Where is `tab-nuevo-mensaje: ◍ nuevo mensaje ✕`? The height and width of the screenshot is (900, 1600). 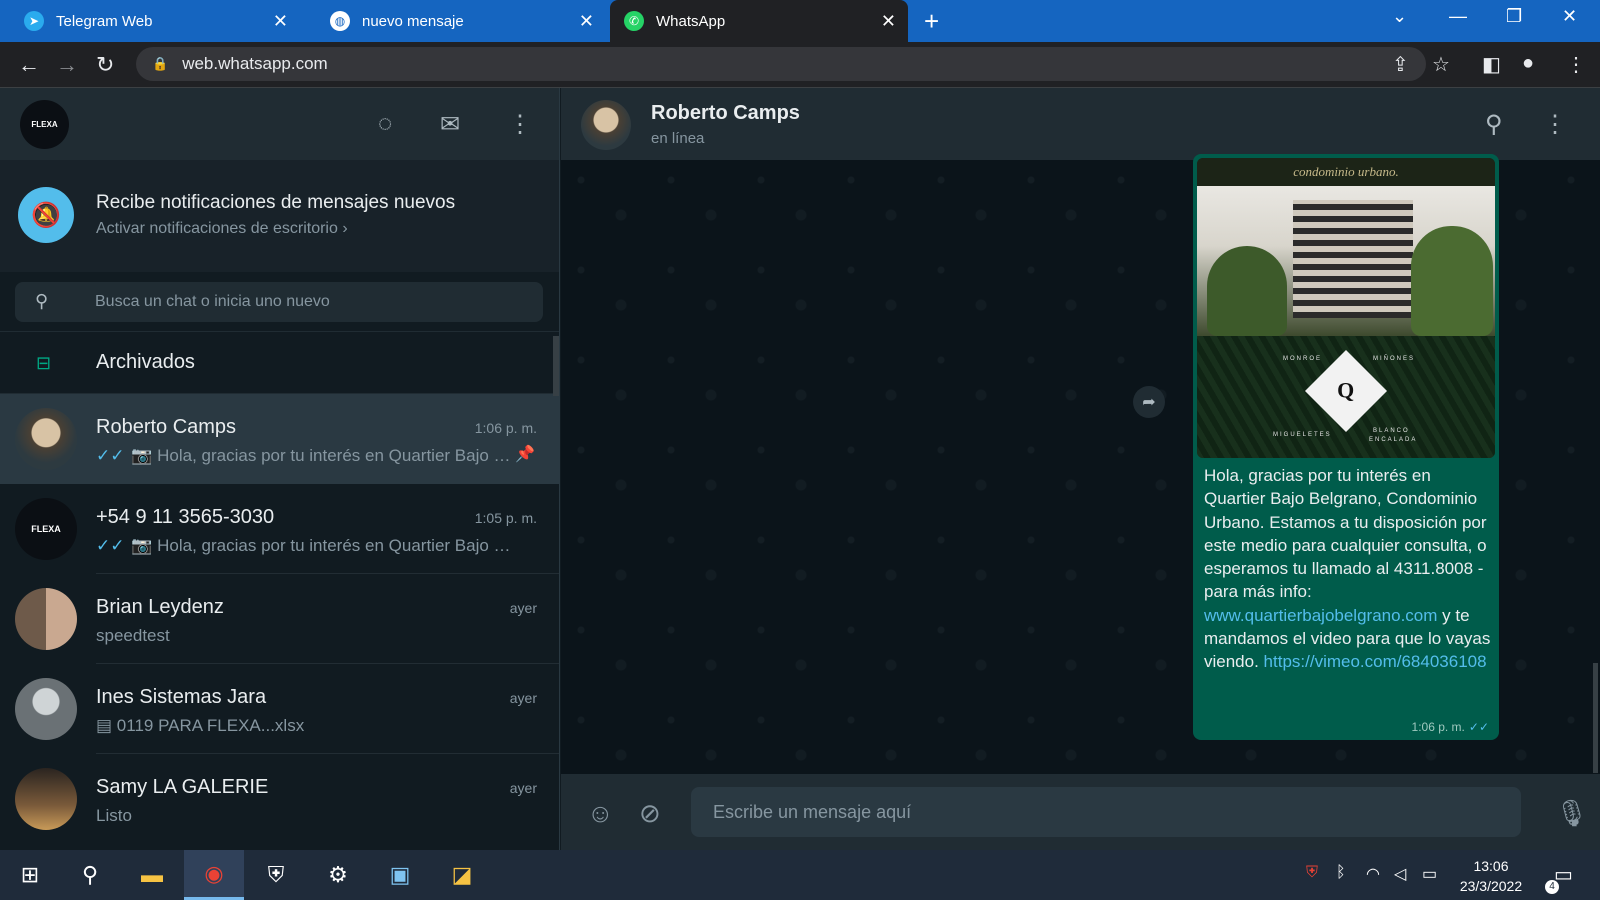 tab-nuevo-mensaje: ◍ nuevo mensaje ✕ is located at coordinates (456, 21).